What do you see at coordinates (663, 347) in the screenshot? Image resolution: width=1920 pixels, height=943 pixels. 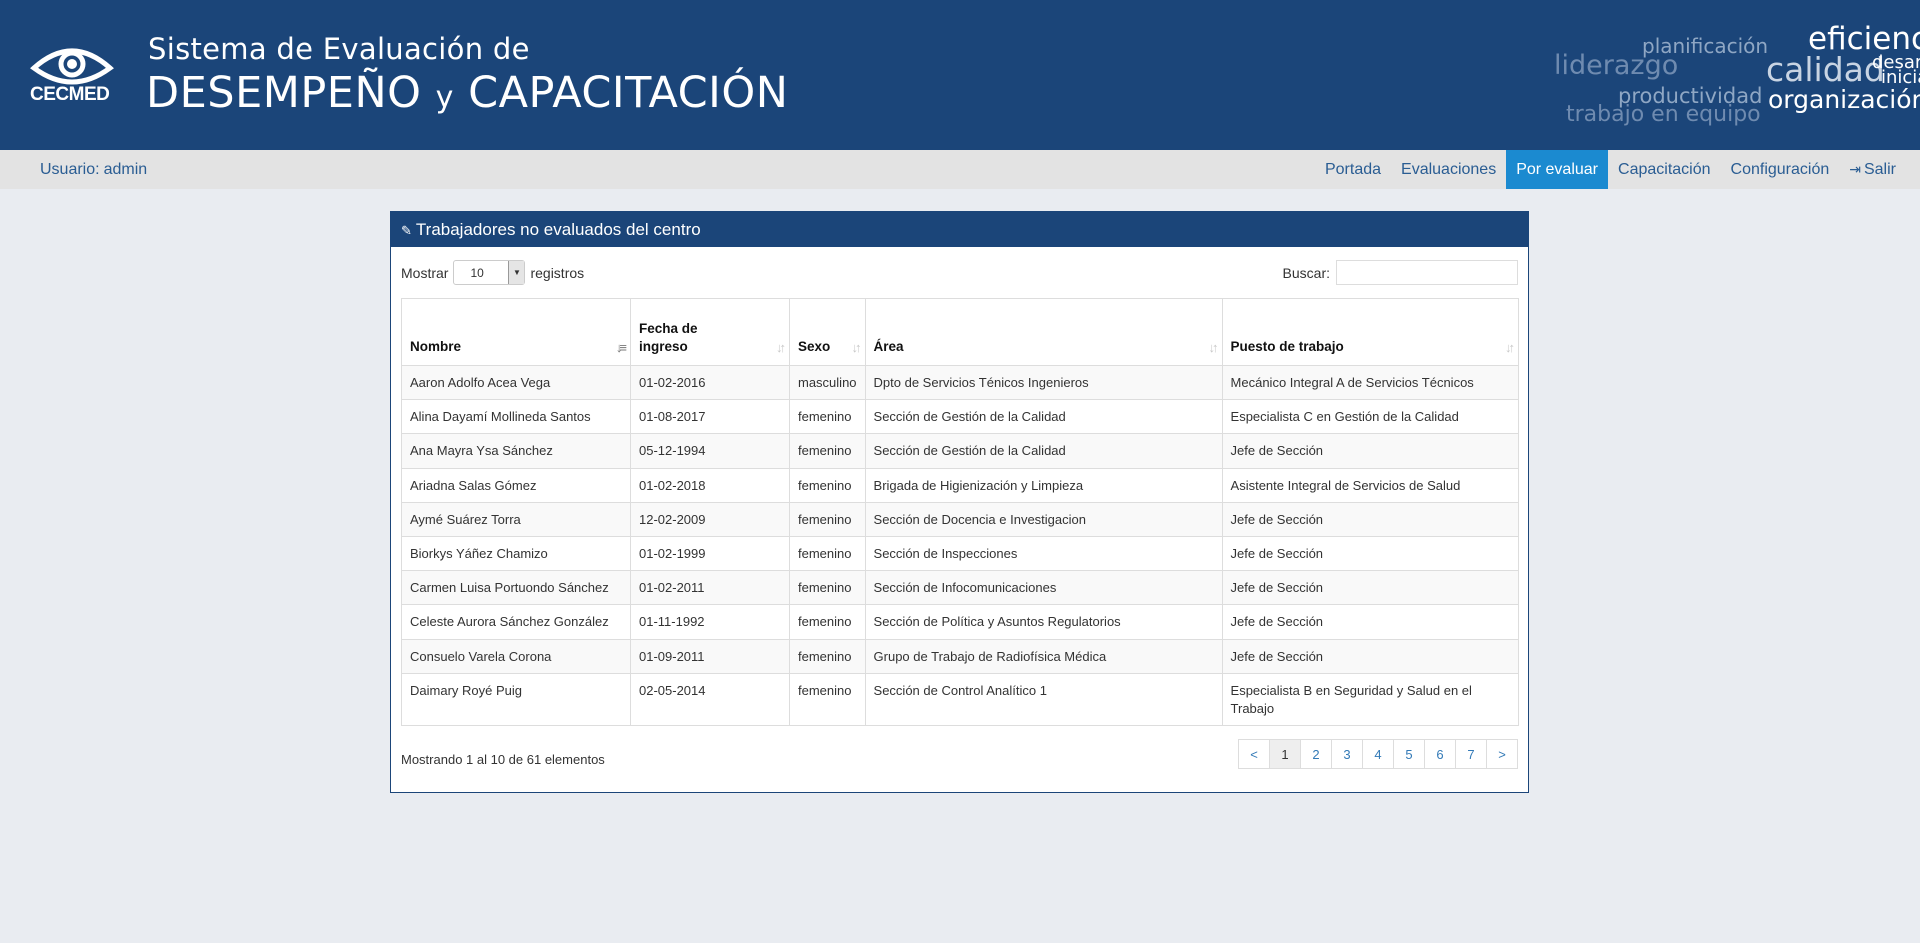 I see `col-fecha-label-2: ingreso` at bounding box center [663, 347].